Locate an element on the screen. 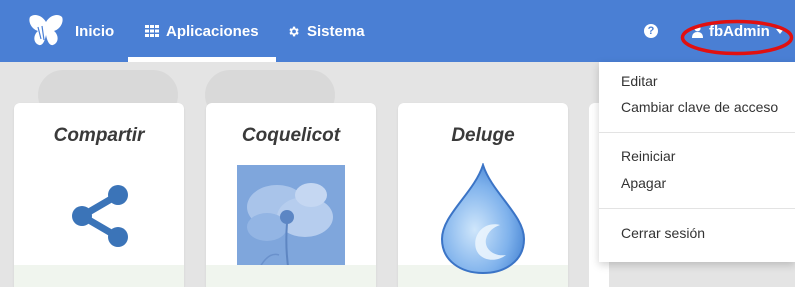 This screenshot has width=795, height=287. app-title: Compartir is located at coordinates (99, 135).